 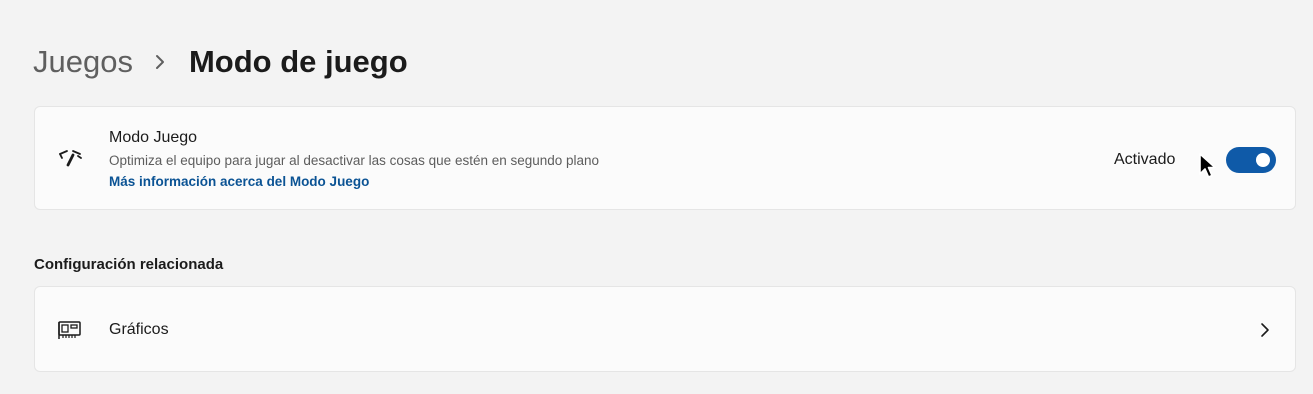 What do you see at coordinates (139, 329) in the screenshot?
I see `graphics-label: Gráficos` at bounding box center [139, 329].